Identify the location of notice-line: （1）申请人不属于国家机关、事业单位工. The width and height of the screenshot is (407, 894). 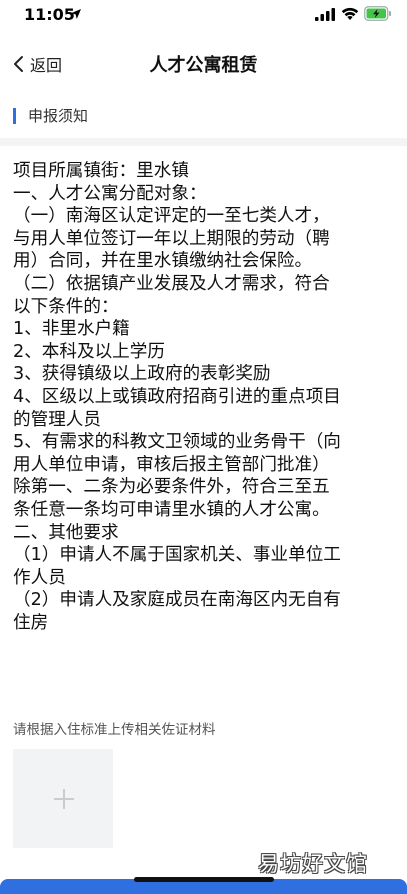
(177, 555).